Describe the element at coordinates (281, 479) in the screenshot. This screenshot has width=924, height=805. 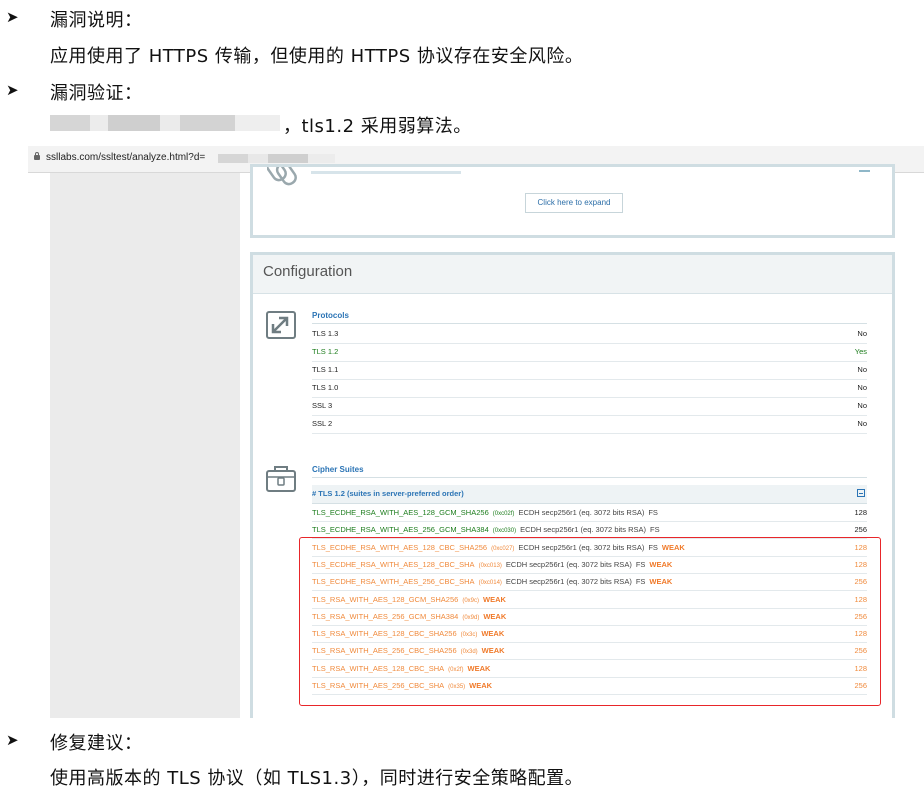
I see `lockbox-icon` at that location.